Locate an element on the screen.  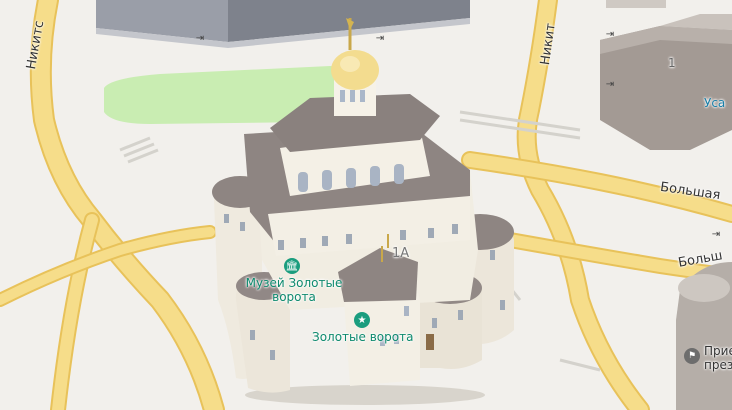
house-number-main: 1А is located at coordinates (401, 253).